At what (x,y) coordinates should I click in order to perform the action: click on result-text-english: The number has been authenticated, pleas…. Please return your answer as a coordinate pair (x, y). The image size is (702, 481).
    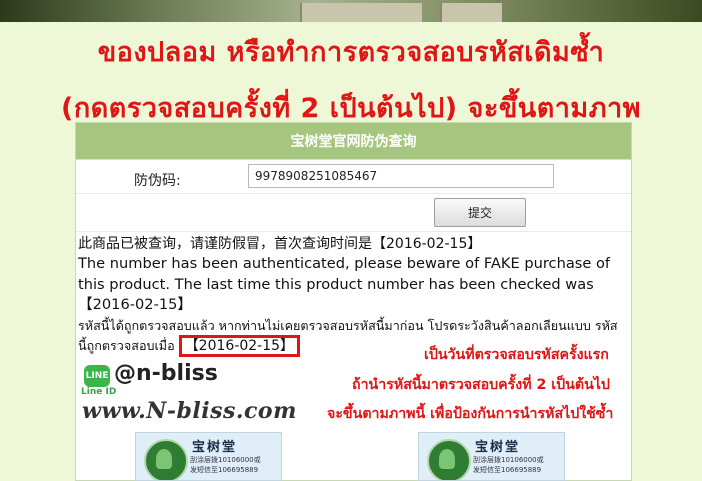
    Looking at the image, I should click on (344, 284).